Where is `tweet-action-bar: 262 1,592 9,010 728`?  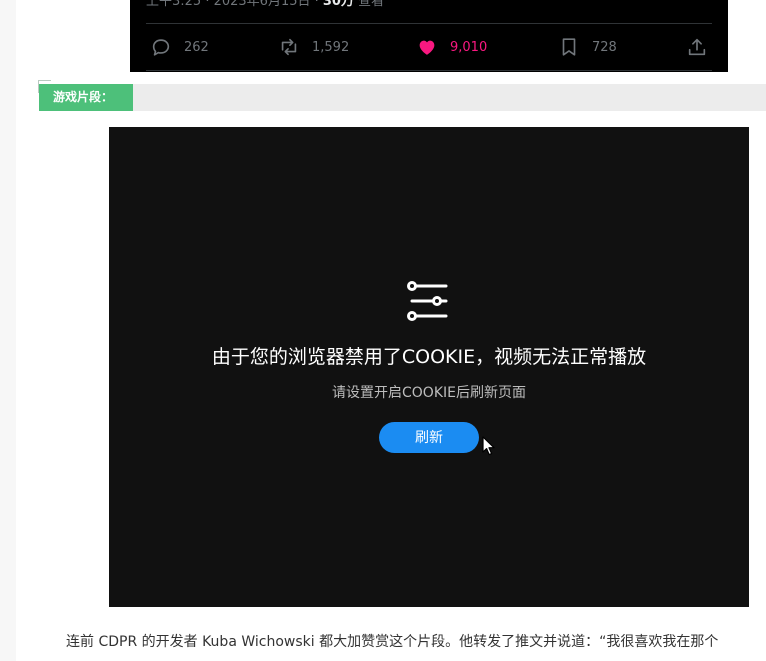 tweet-action-bar: 262 1,592 9,010 728 is located at coordinates (429, 47).